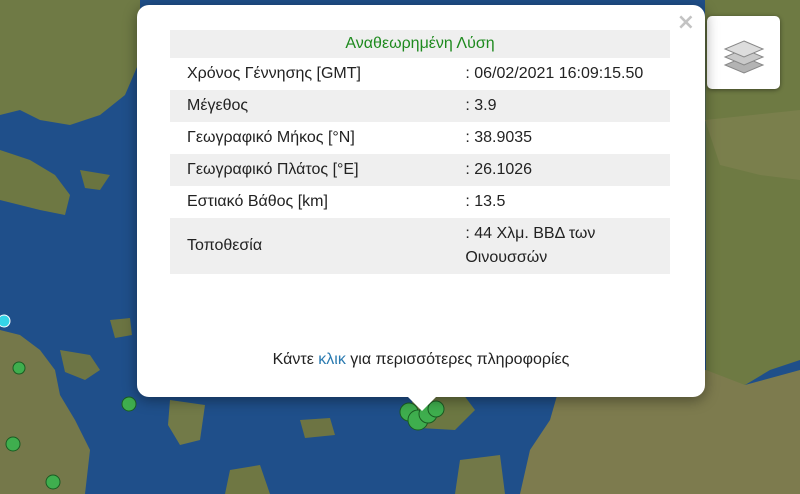 This screenshot has height=494, width=800. I want to click on row-value: : 13.5, so click(485, 201).